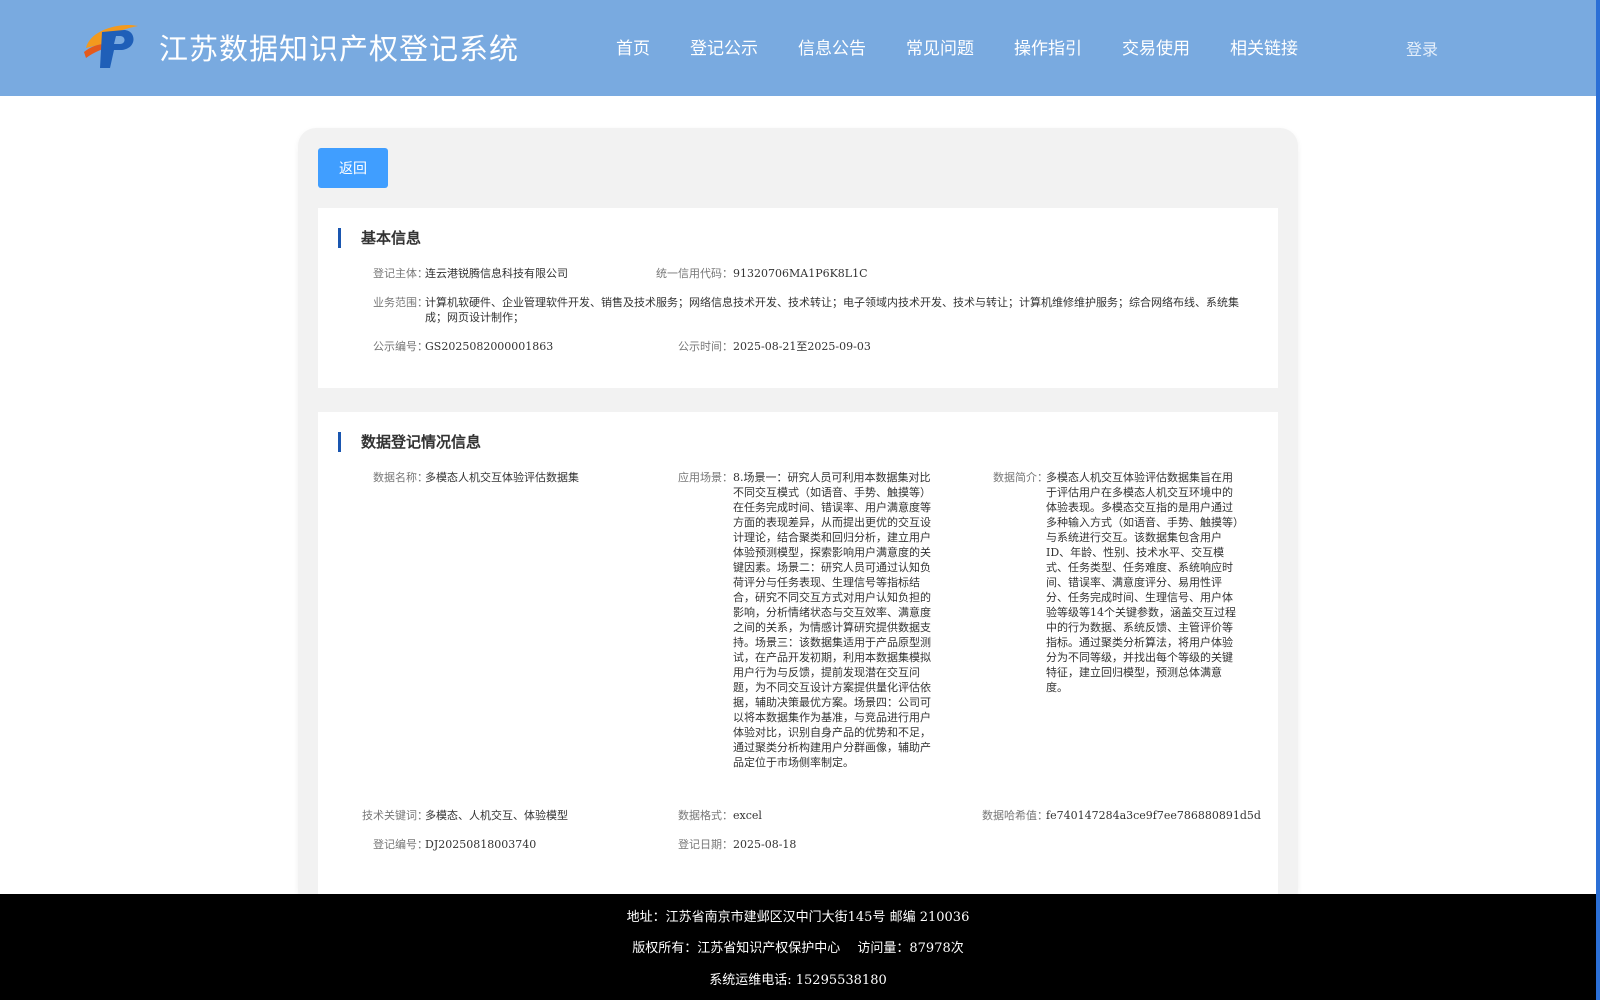 This screenshot has width=1600, height=1000. Describe the element at coordinates (724, 46) in the screenshot. I see `nav-registration-public: 登记公示` at that location.